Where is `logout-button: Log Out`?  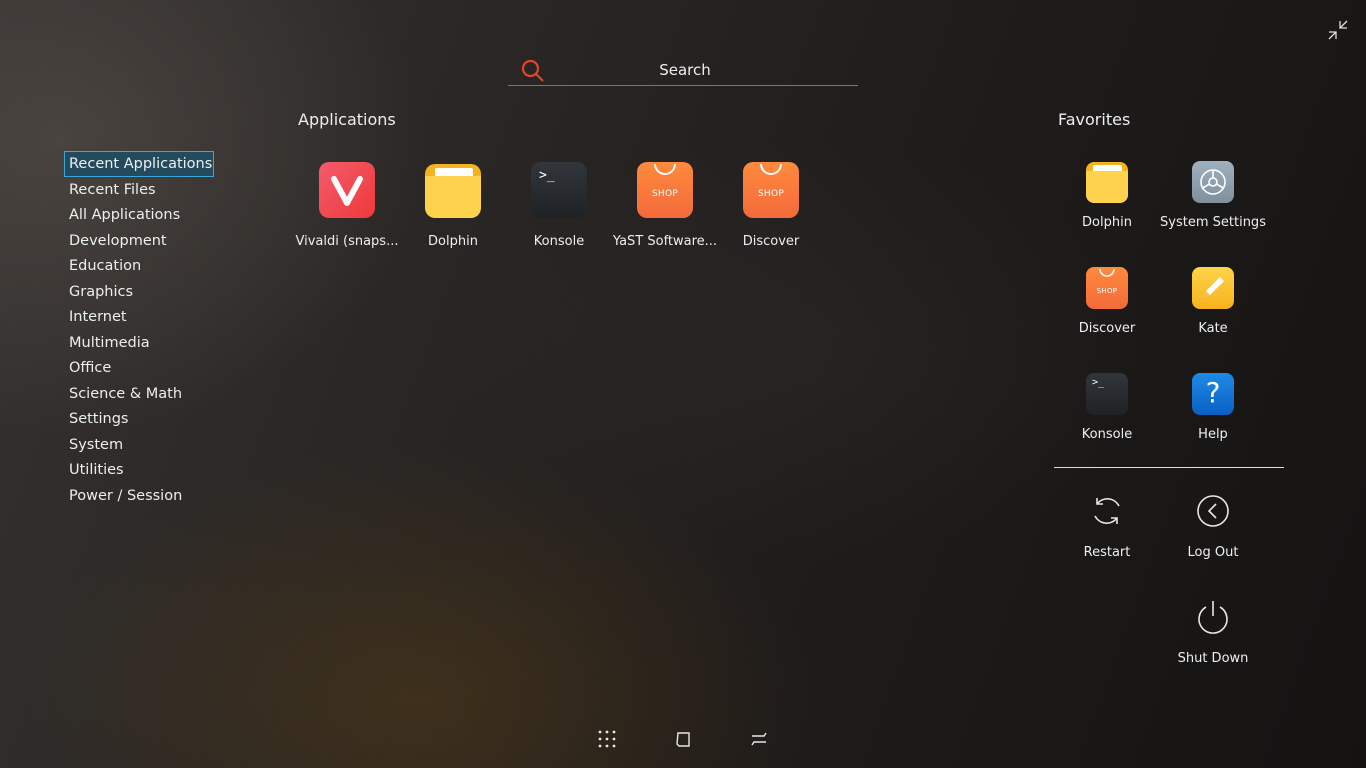
logout-button: Log Out is located at coordinates (1213, 526).